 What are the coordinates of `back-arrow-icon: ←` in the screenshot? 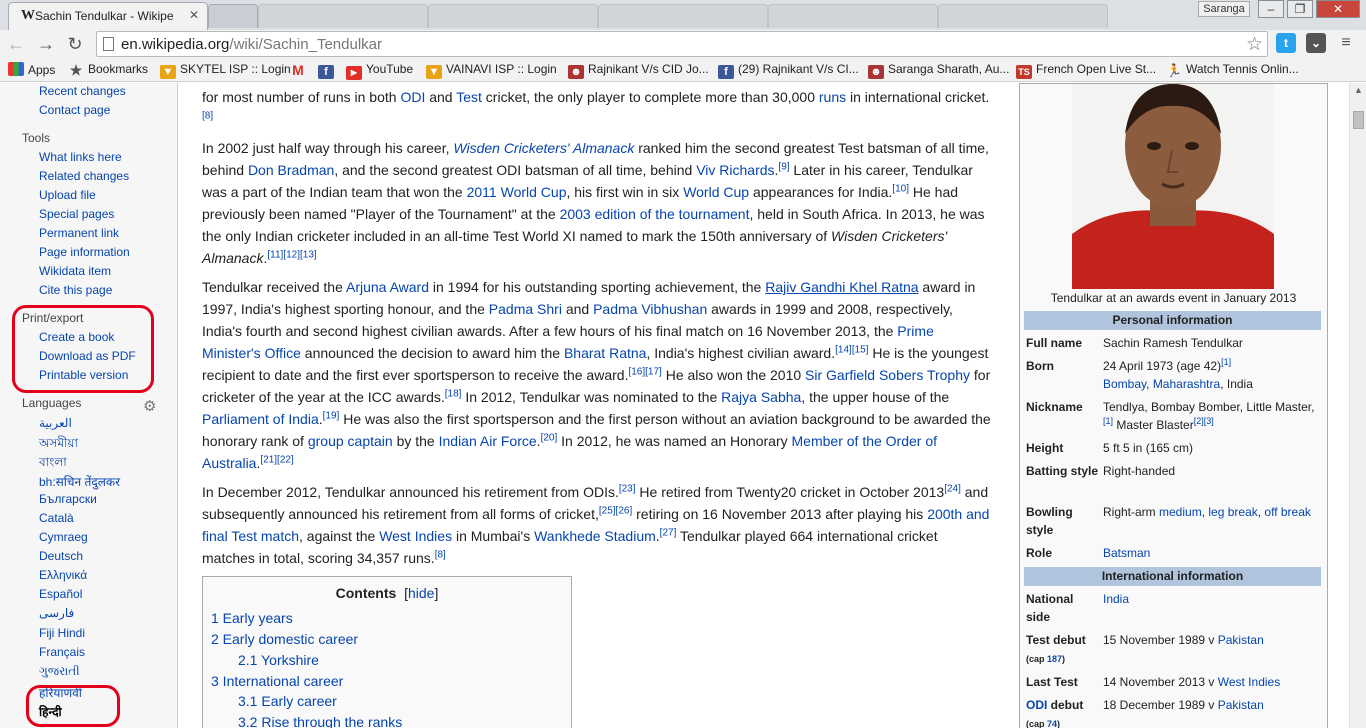 It's located at (16, 44).